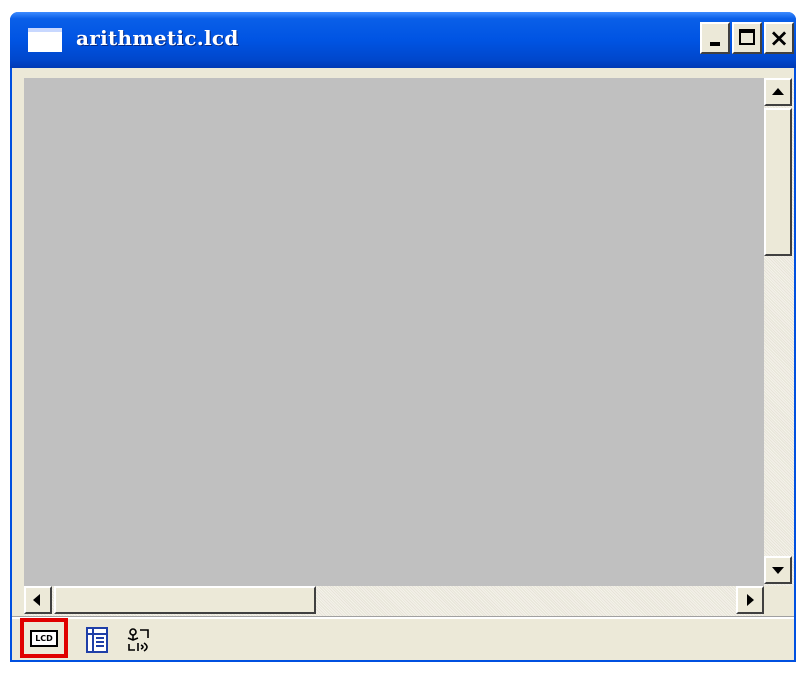 Image resolution: width=799 pixels, height=678 pixels. I want to click on io-view-button, so click(140, 640).